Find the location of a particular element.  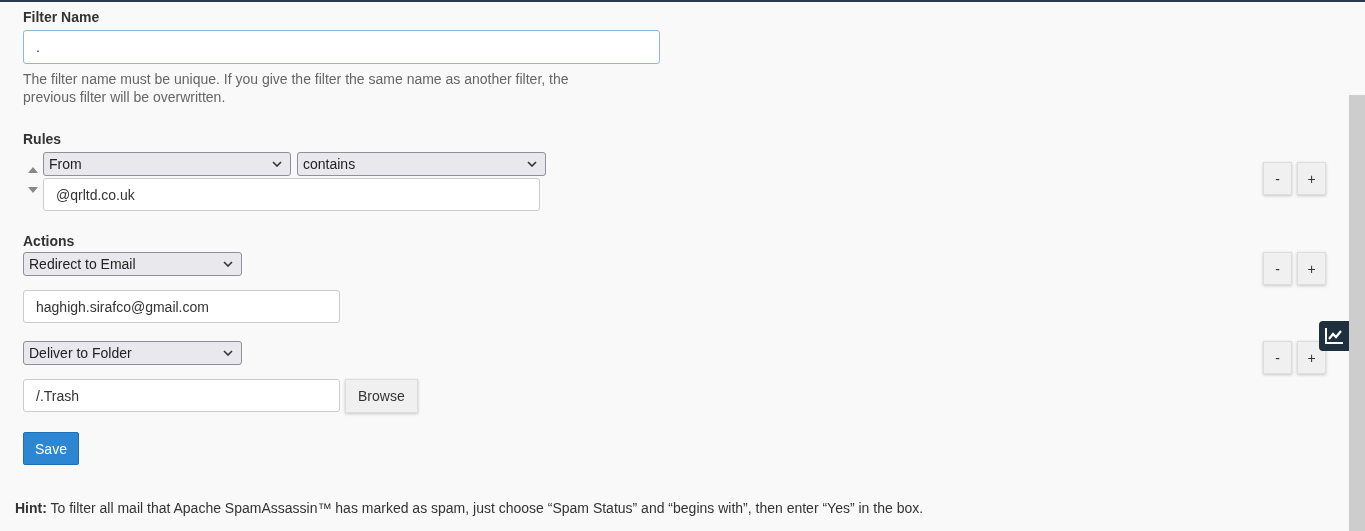

move-up-icon is located at coordinates (33, 170).